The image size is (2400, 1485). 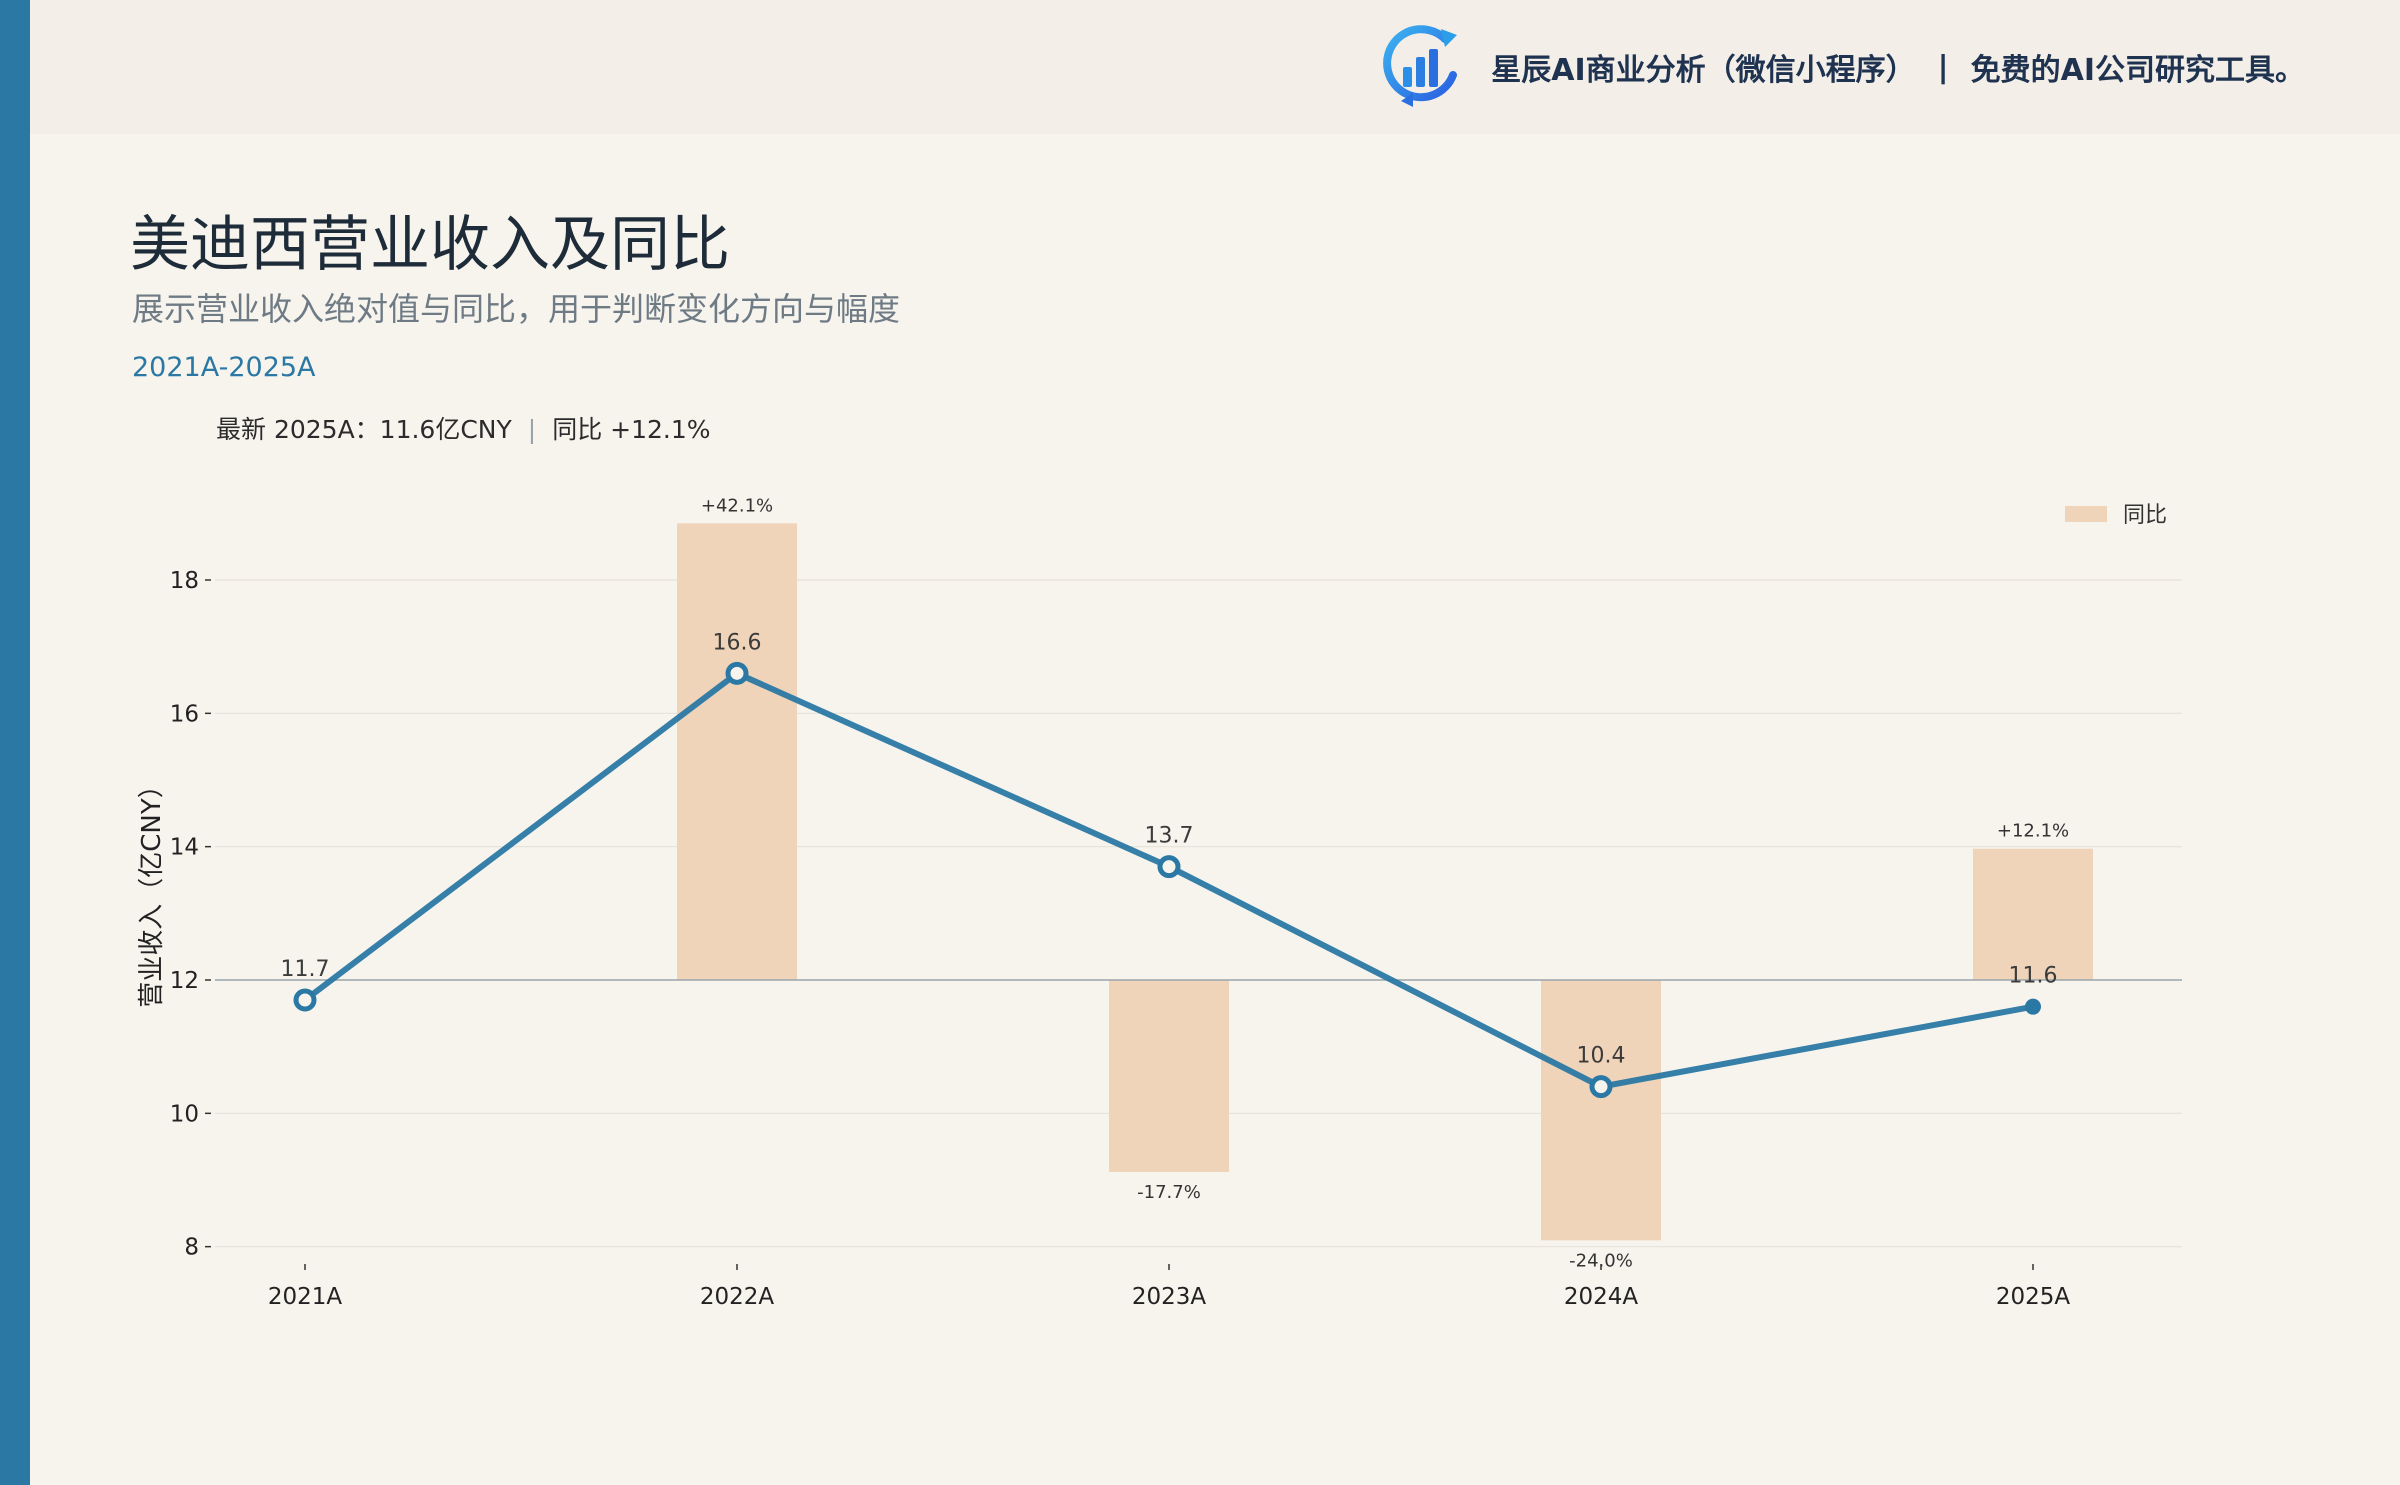 What do you see at coordinates (305, 1297) in the screenshot?
I see `x-tick-label: 2021A` at bounding box center [305, 1297].